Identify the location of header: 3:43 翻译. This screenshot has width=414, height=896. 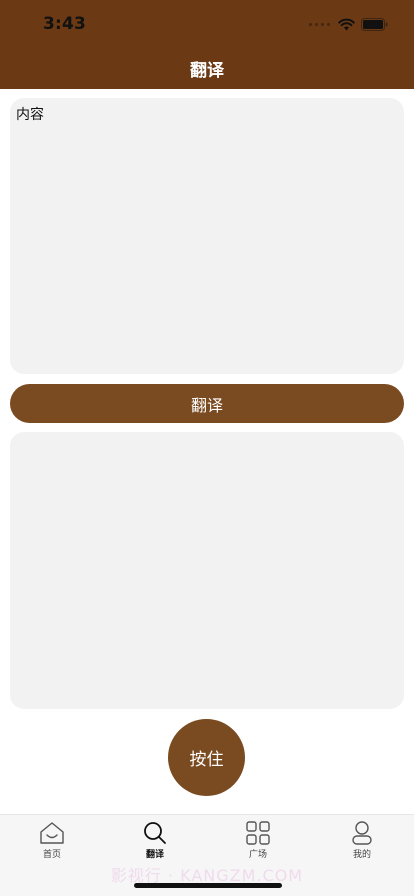
(207, 44).